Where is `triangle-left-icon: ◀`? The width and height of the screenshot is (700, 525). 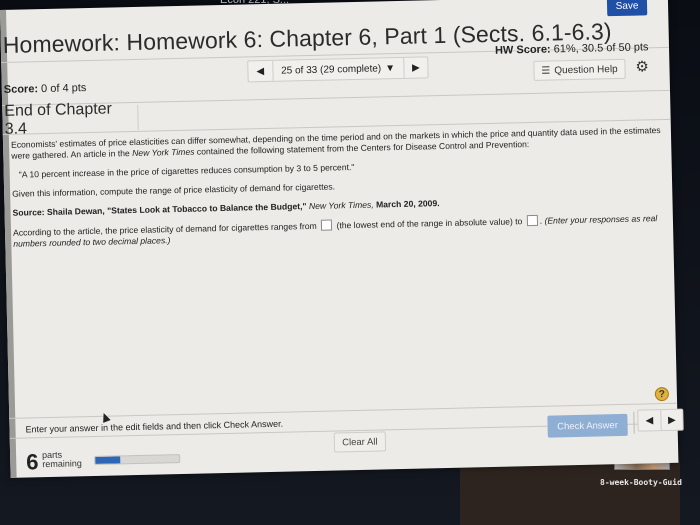 triangle-left-icon: ◀ is located at coordinates (260, 71).